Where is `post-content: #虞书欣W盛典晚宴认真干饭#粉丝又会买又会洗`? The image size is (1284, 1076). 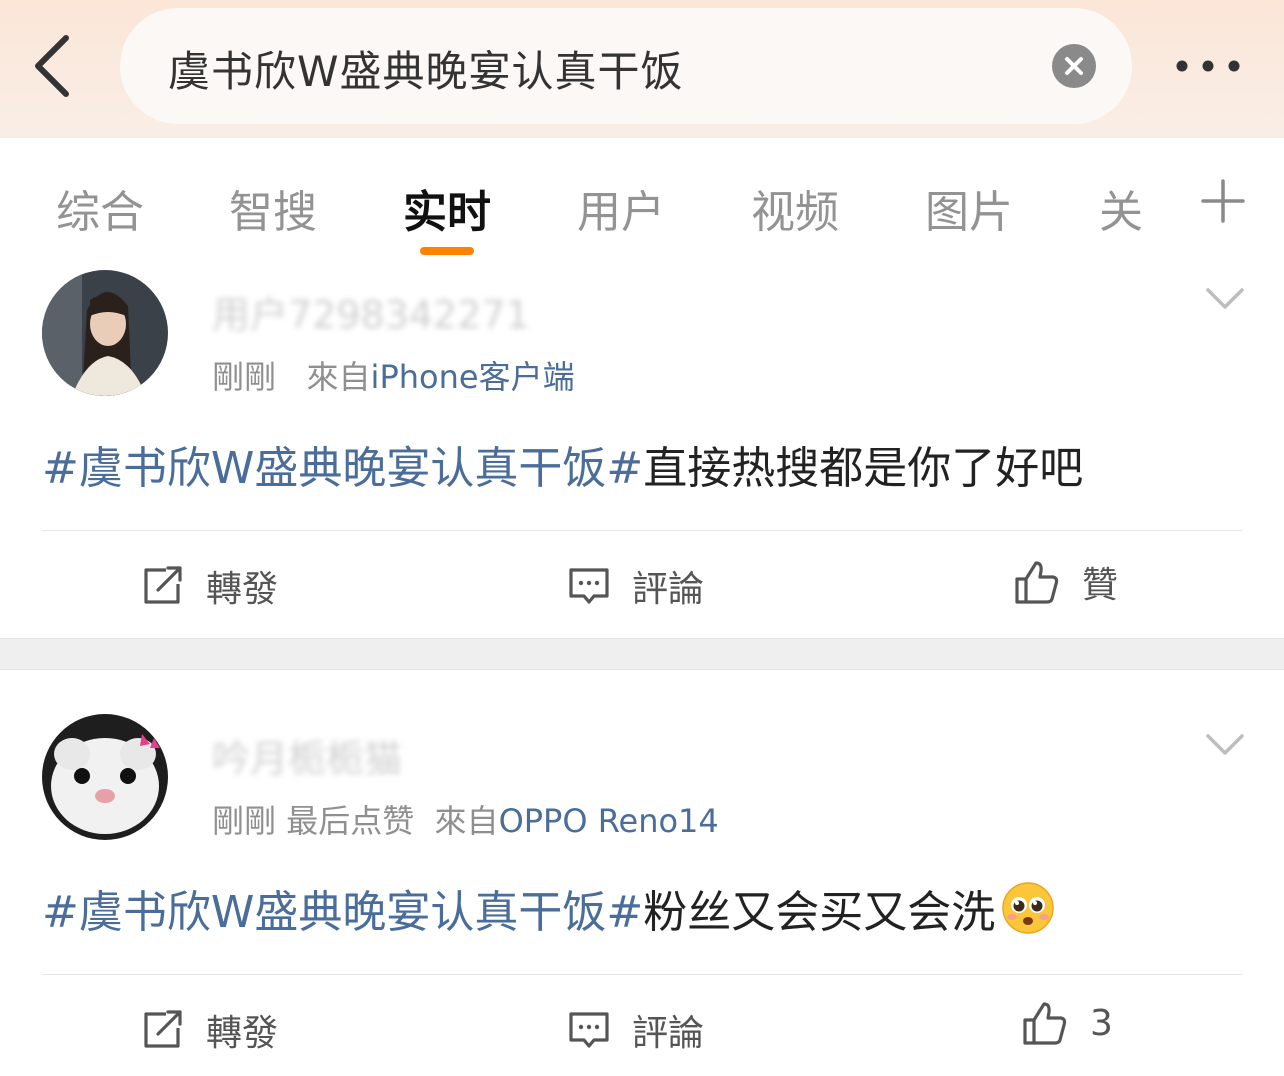 post-content: #虞书欣W盛典晚宴认真干饭#粉丝又会买又会洗 is located at coordinates (548, 908).